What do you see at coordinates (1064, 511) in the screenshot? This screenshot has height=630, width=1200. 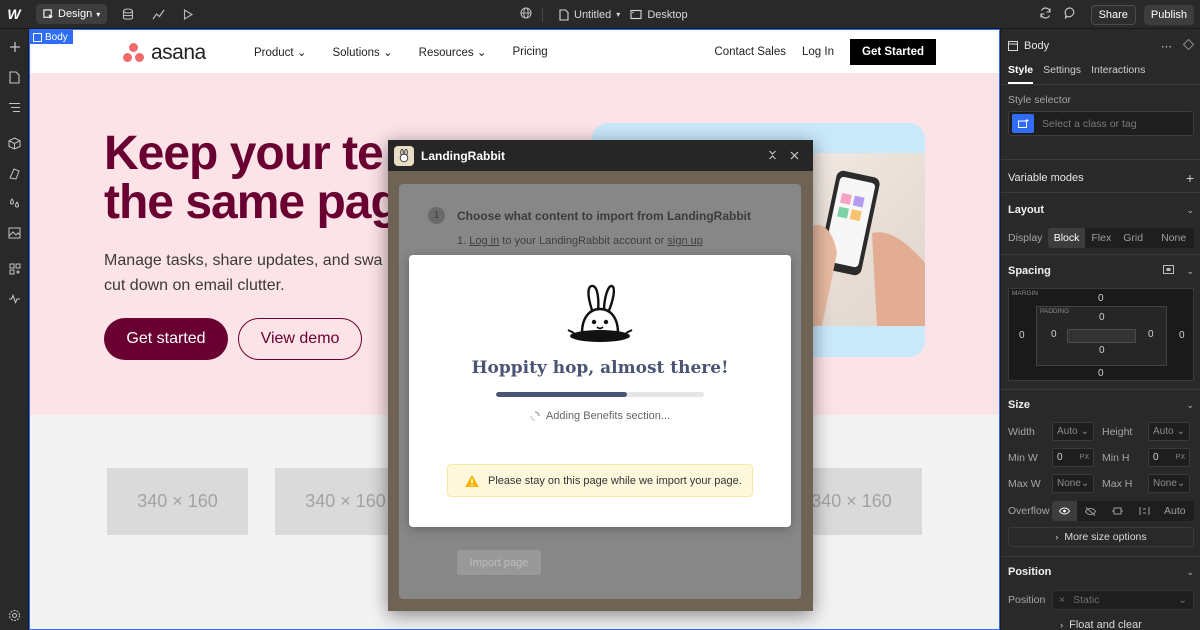 I see `overflow-visible-eye-icon` at bounding box center [1064, 511].